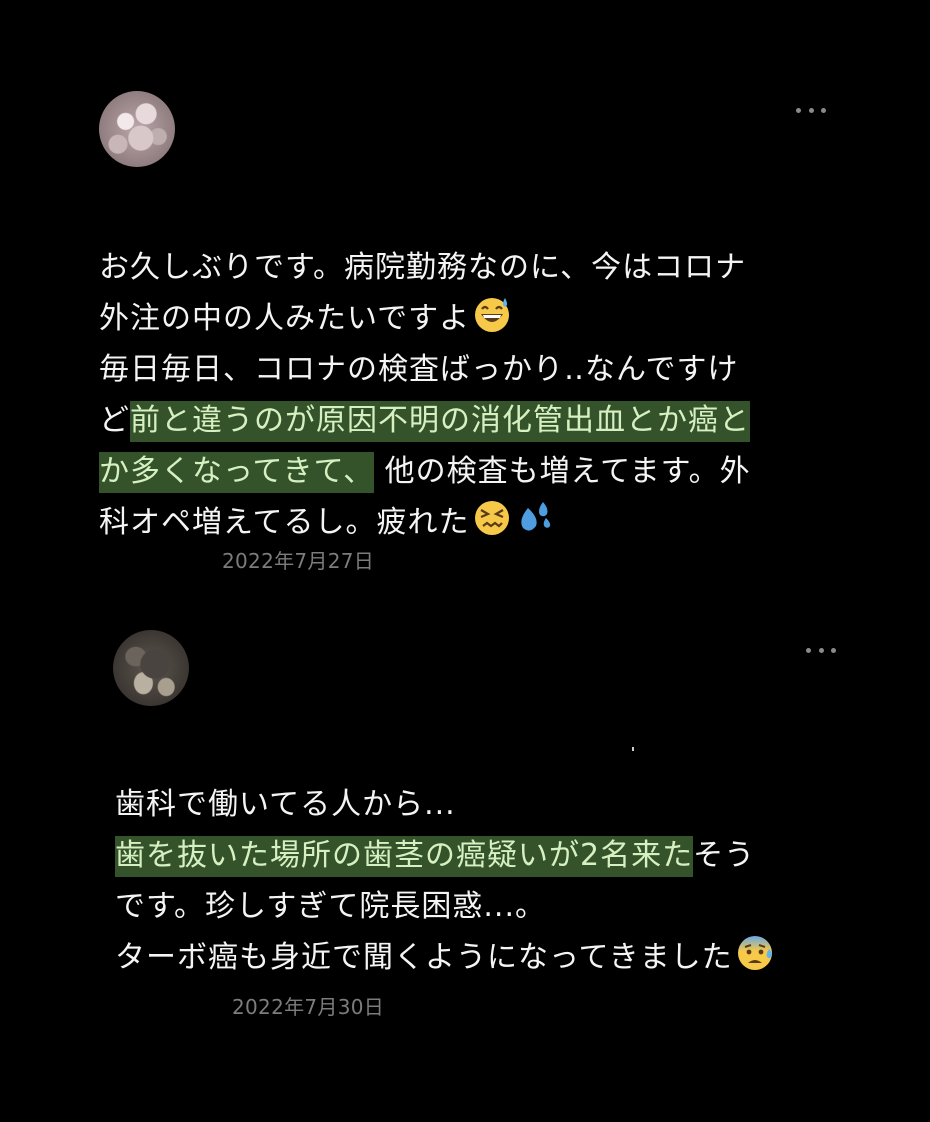  What do you see at coordinates (491, 518) in the screenshot?
I see `confounded-face-emoji` at bounding box center [491, 518].